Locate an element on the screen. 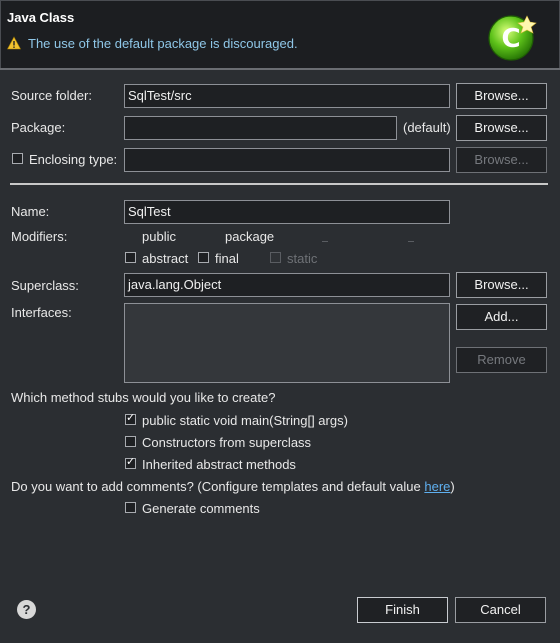  warning-icon is located at coordinates (14, 43).